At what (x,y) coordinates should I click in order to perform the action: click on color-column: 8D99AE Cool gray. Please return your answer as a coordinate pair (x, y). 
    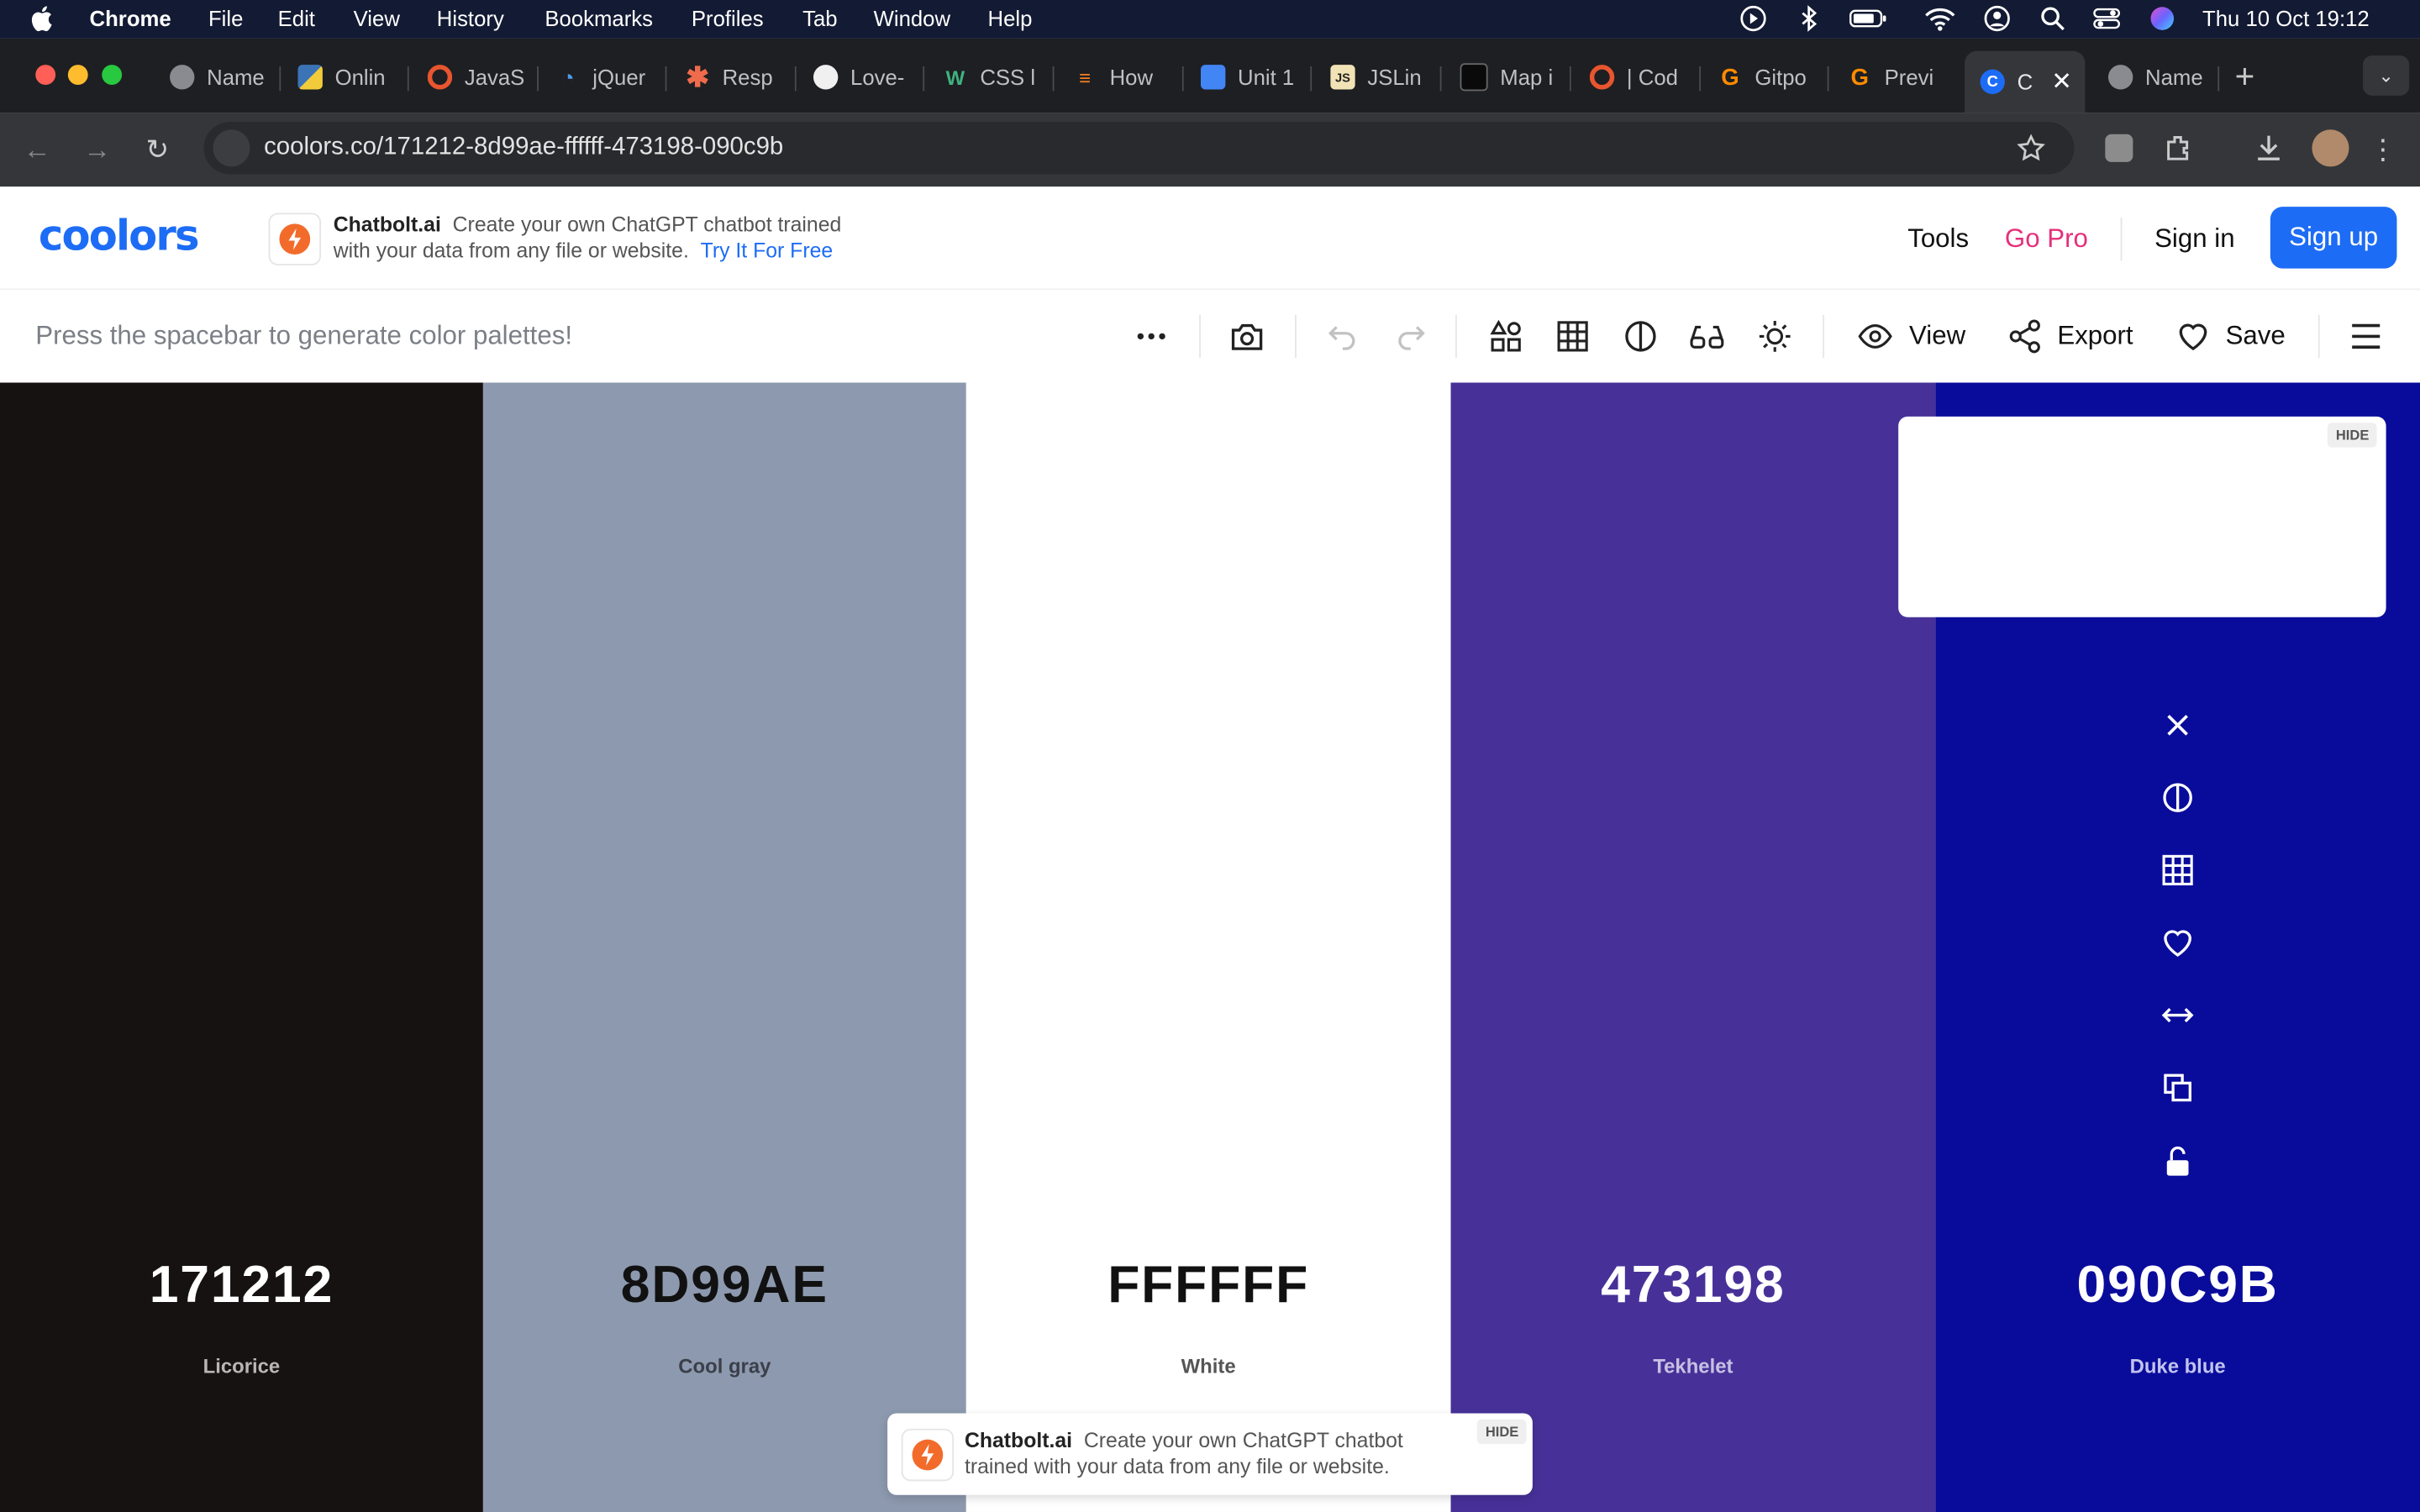
    Looking at the image, I should click on (724, 947).